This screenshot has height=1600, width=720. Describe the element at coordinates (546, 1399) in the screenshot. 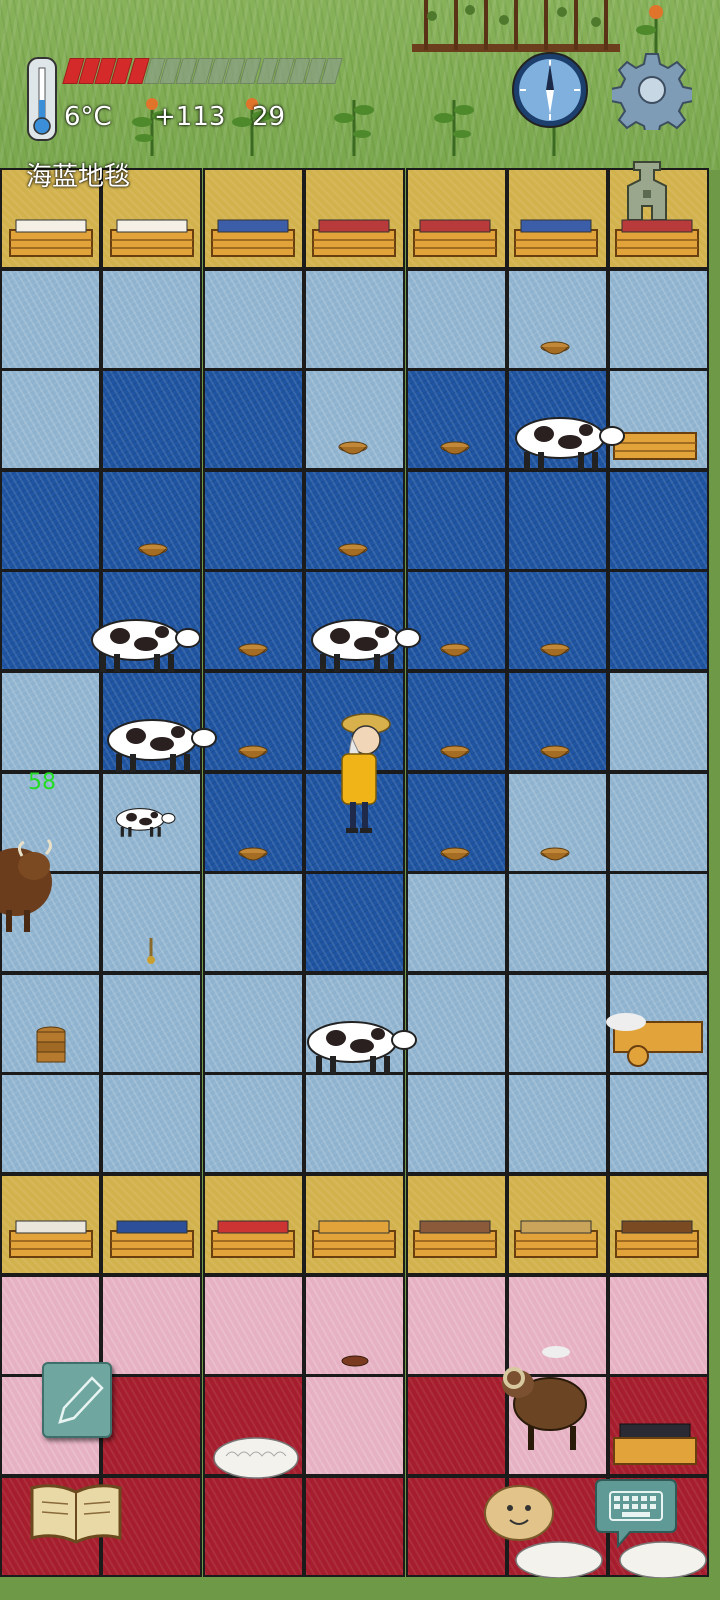

I see `ram-sprite` at that location.